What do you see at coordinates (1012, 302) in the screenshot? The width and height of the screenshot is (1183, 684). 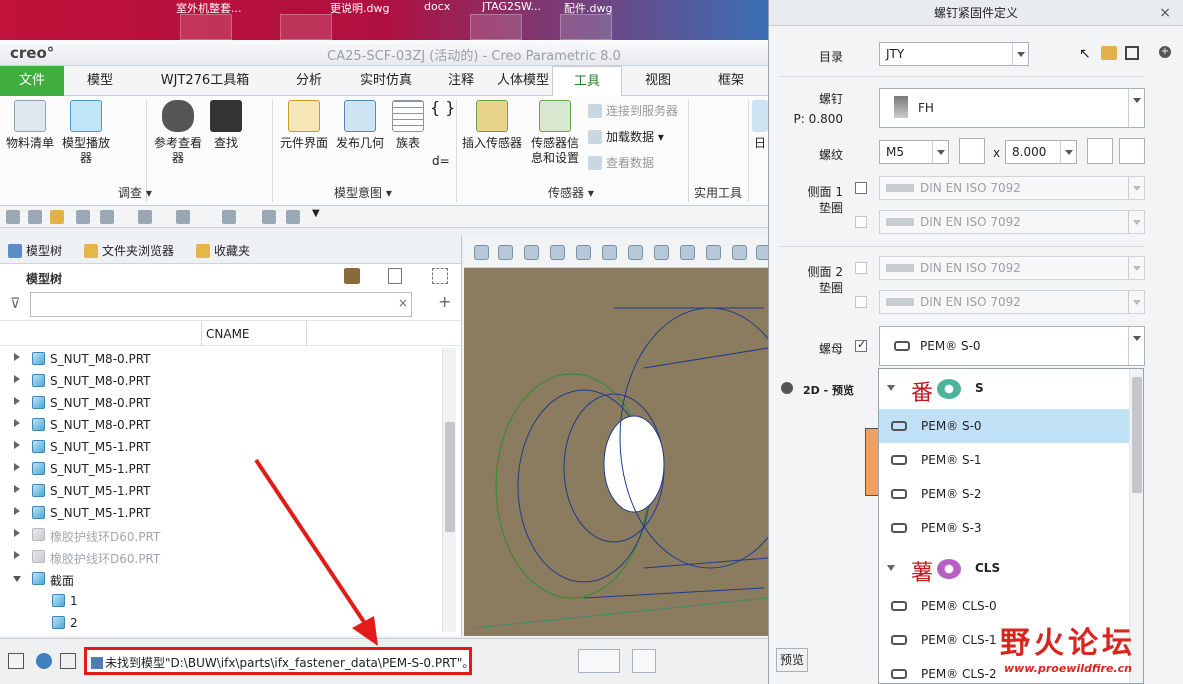 I see `side2-washer2-select: DIN EN ISO 7092` at bounding box center [1012, 302].